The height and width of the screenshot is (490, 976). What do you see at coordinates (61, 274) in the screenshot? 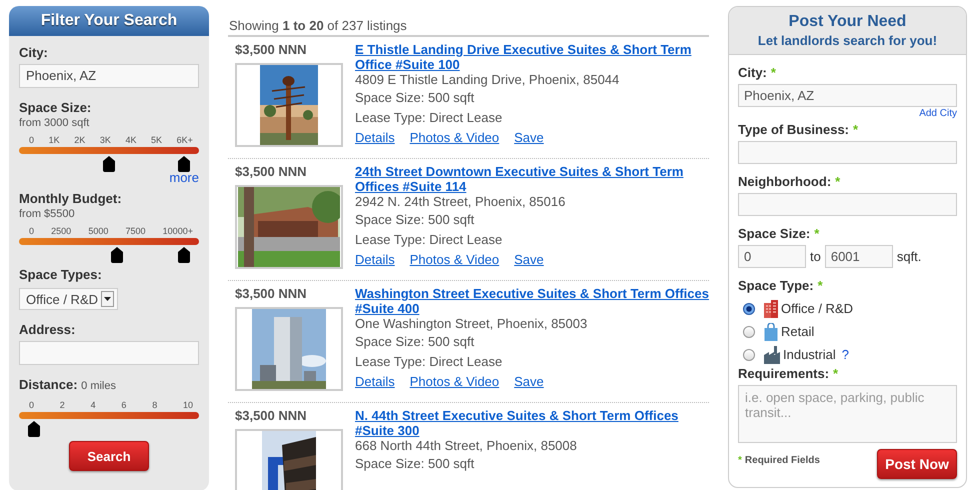
I see `field-label: Space Types:` at bounding box center [61, 274].